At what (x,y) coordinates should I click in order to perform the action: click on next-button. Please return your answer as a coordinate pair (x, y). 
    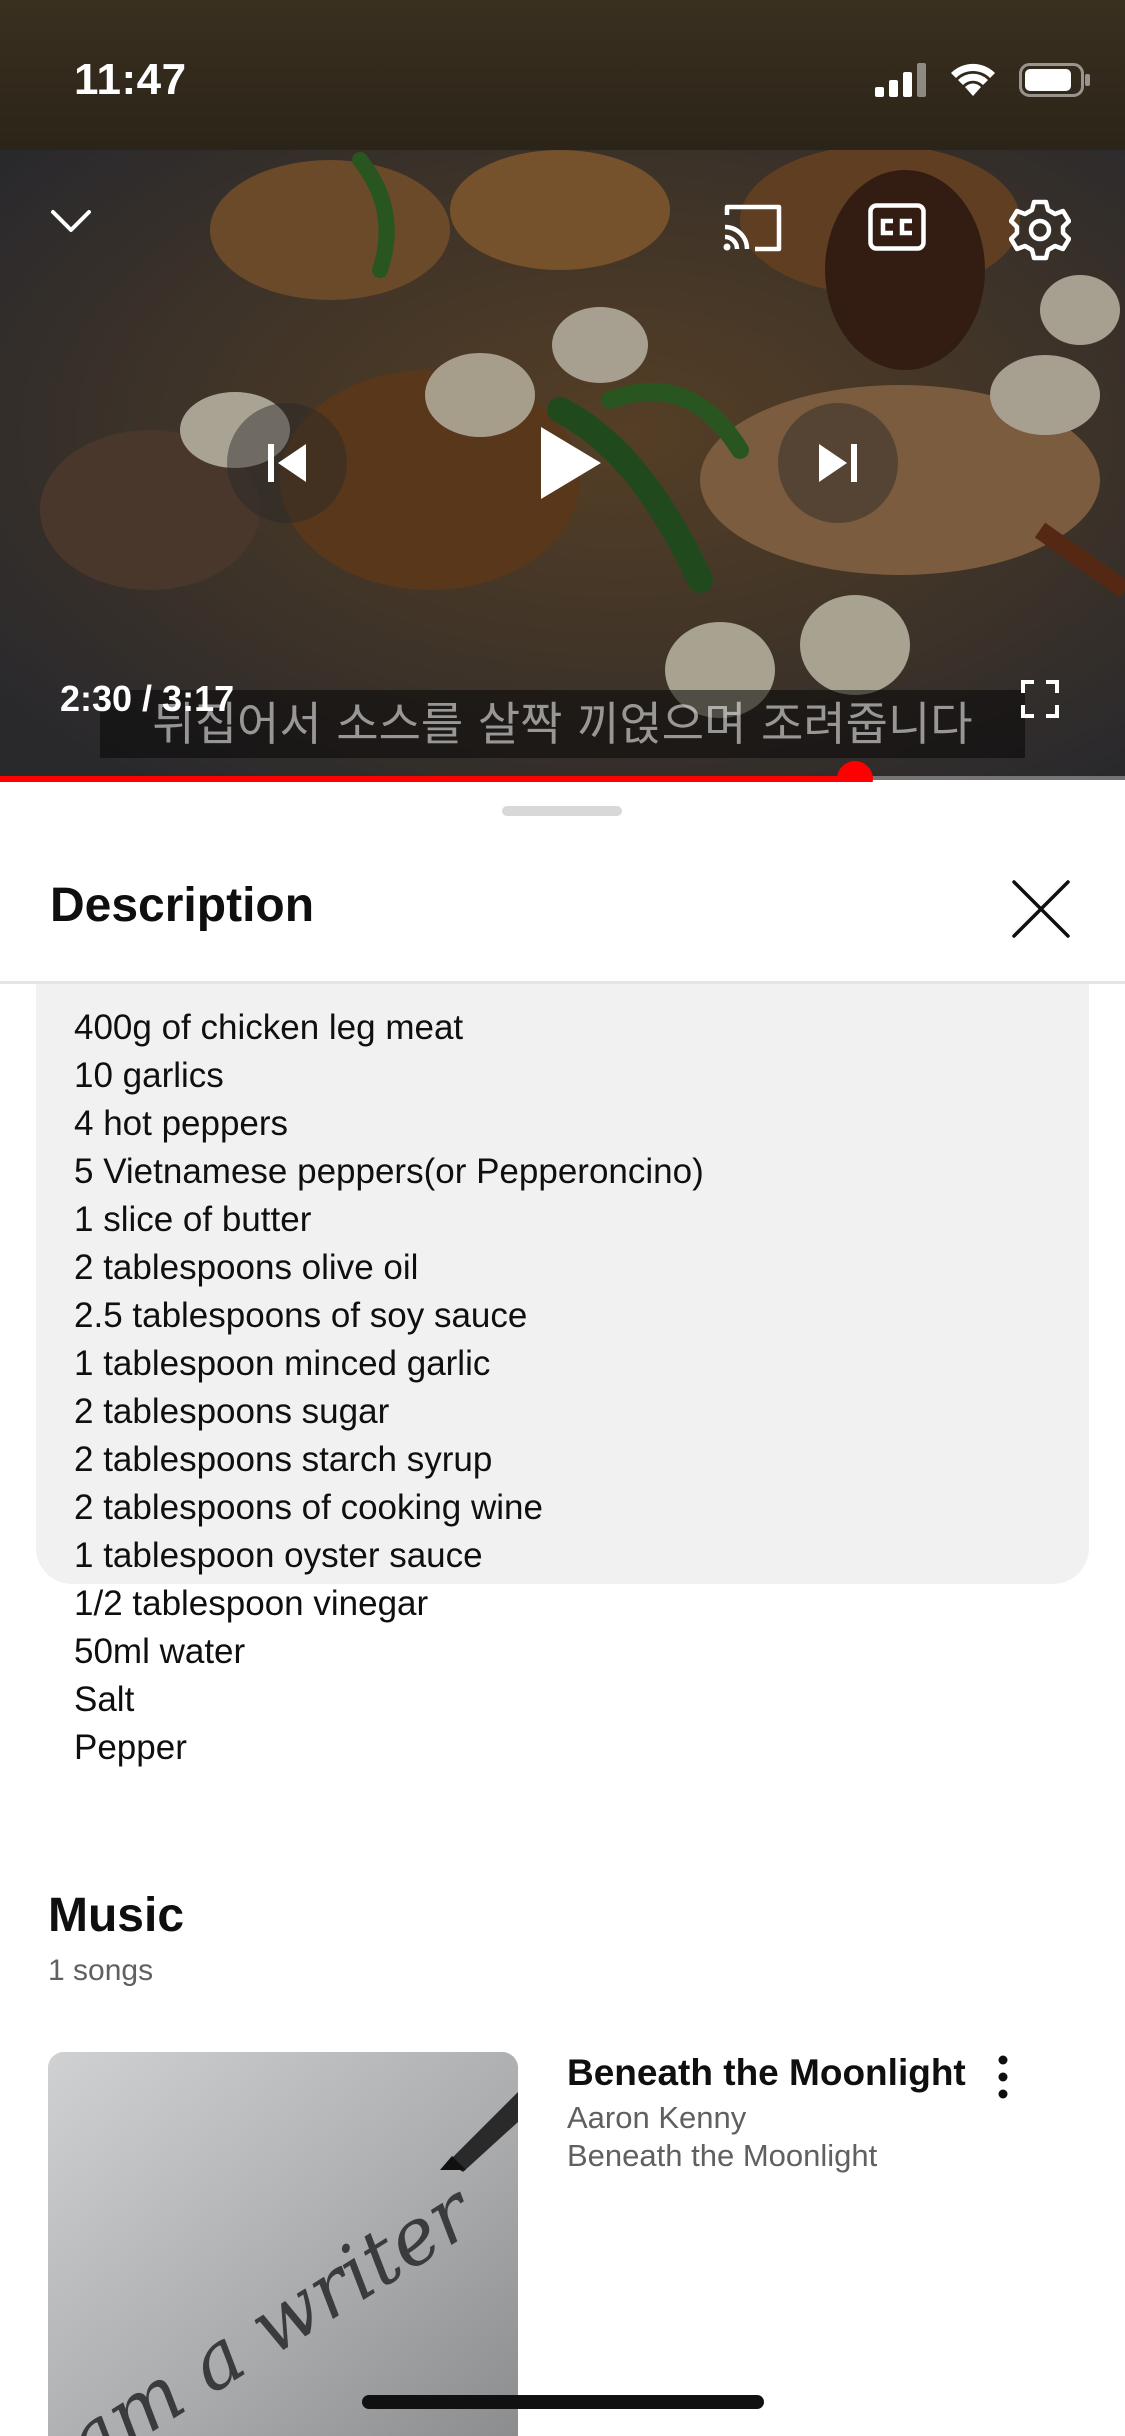
    Looking at the image, I should click on (838, 463).